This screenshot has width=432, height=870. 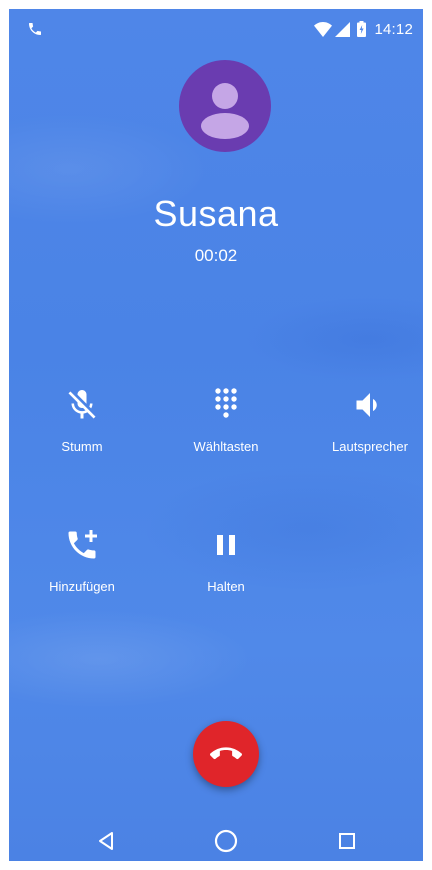 I want to click on end-call-button, so click(x=226, y=754).